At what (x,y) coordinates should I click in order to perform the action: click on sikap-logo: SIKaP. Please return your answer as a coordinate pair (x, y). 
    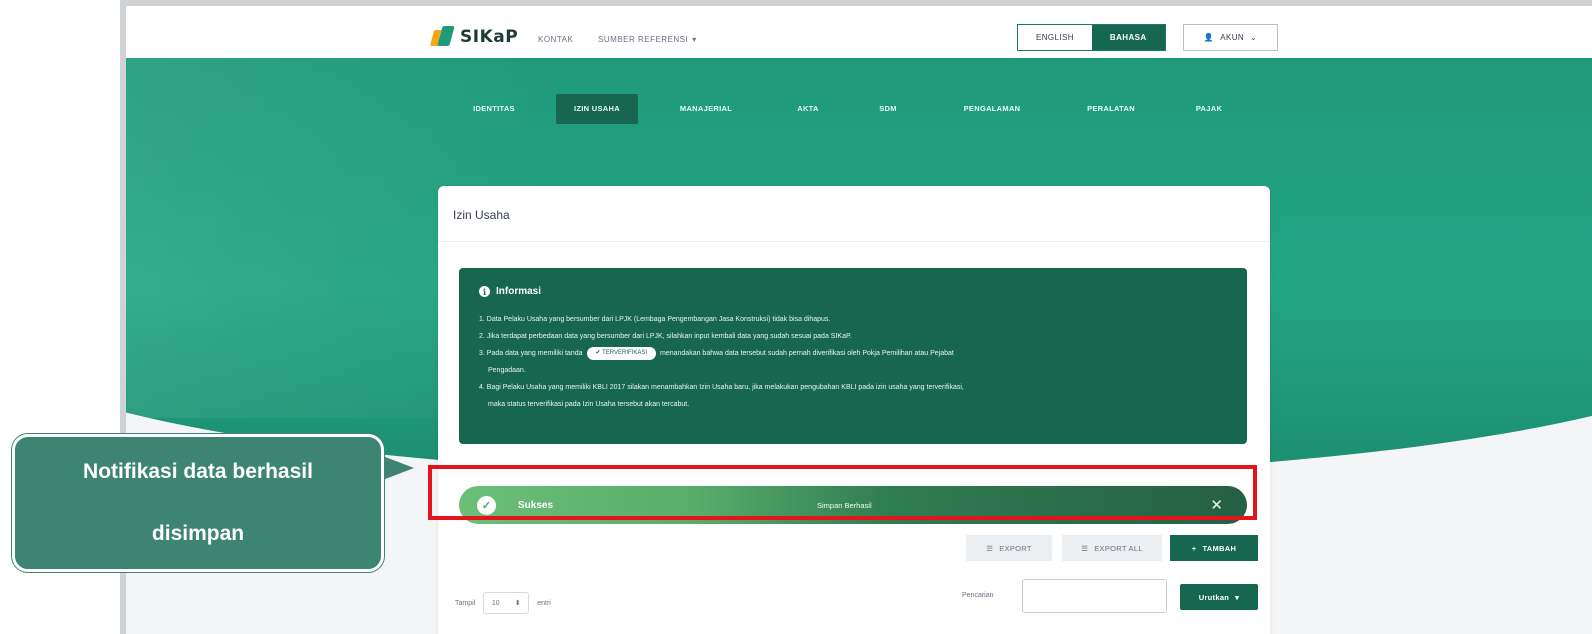
    Looking at the image, I should click on (474, 37).